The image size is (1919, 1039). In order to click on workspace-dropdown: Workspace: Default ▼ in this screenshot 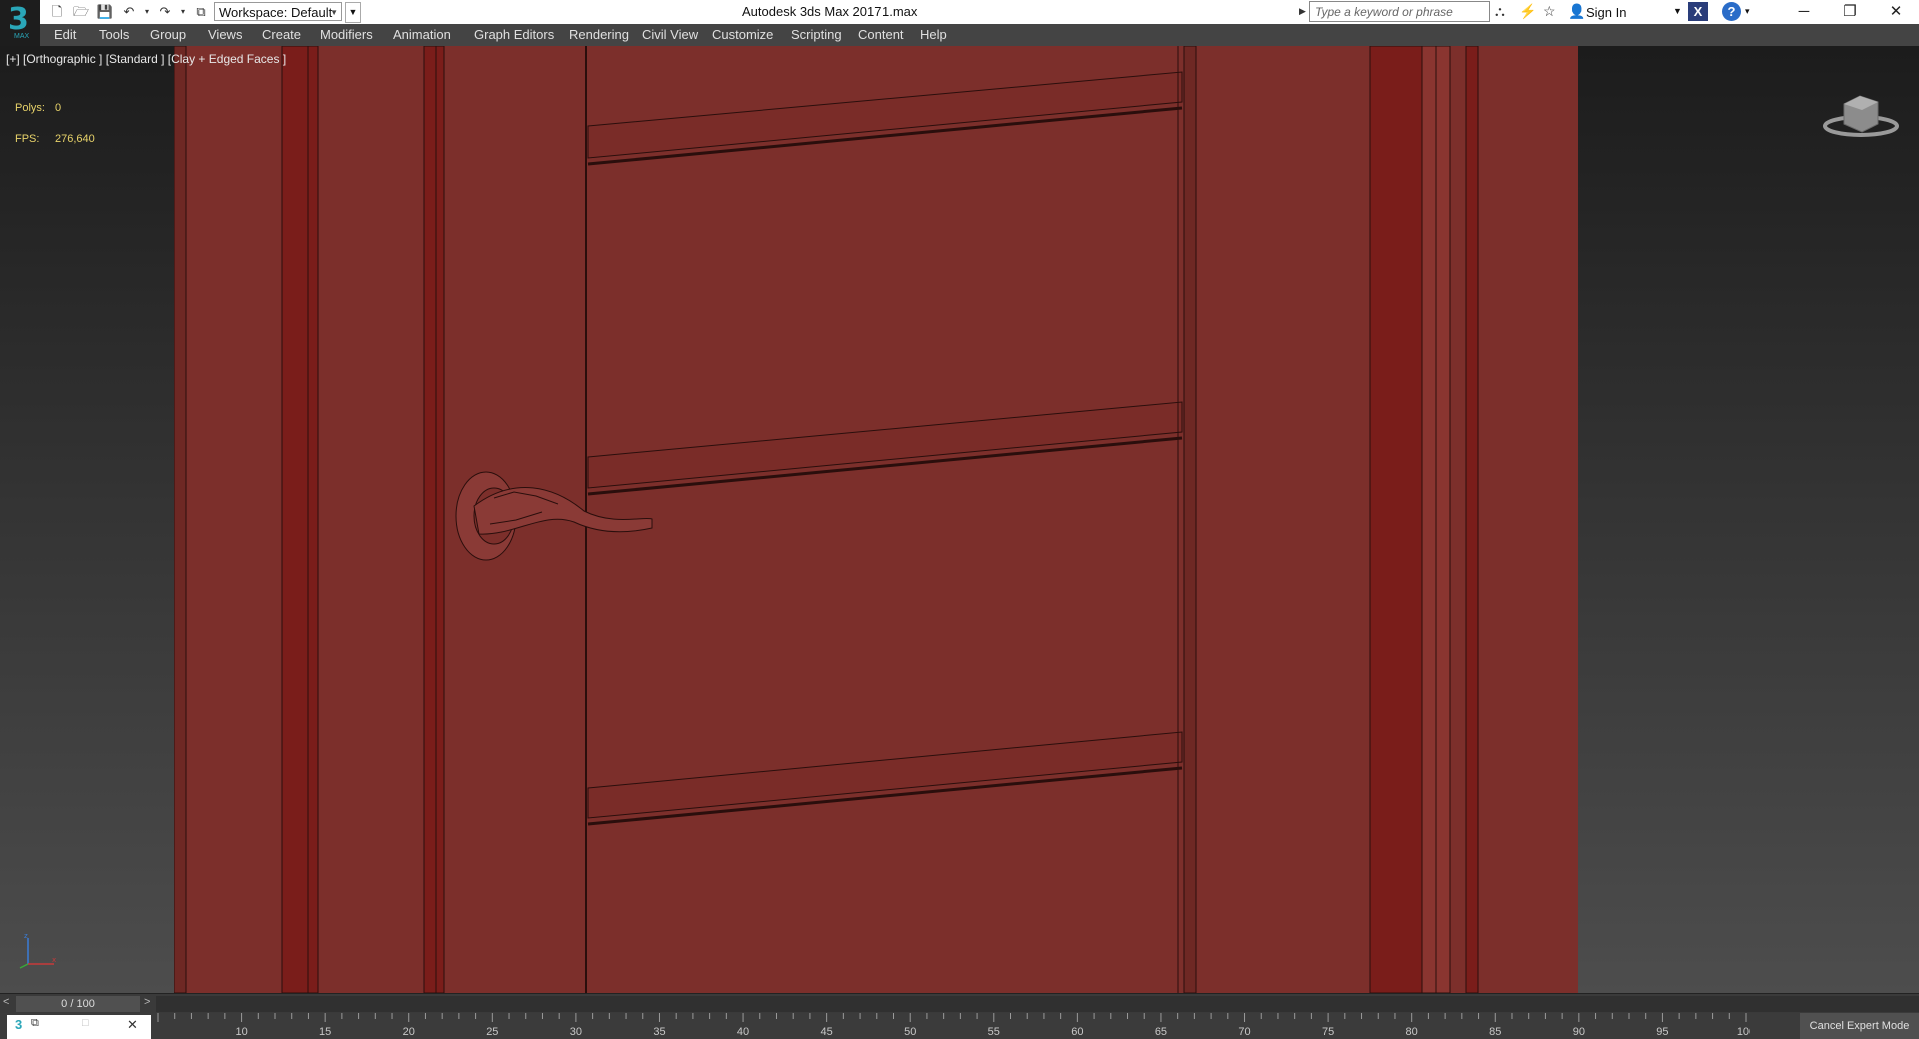, I will do `click(278, 11)`.